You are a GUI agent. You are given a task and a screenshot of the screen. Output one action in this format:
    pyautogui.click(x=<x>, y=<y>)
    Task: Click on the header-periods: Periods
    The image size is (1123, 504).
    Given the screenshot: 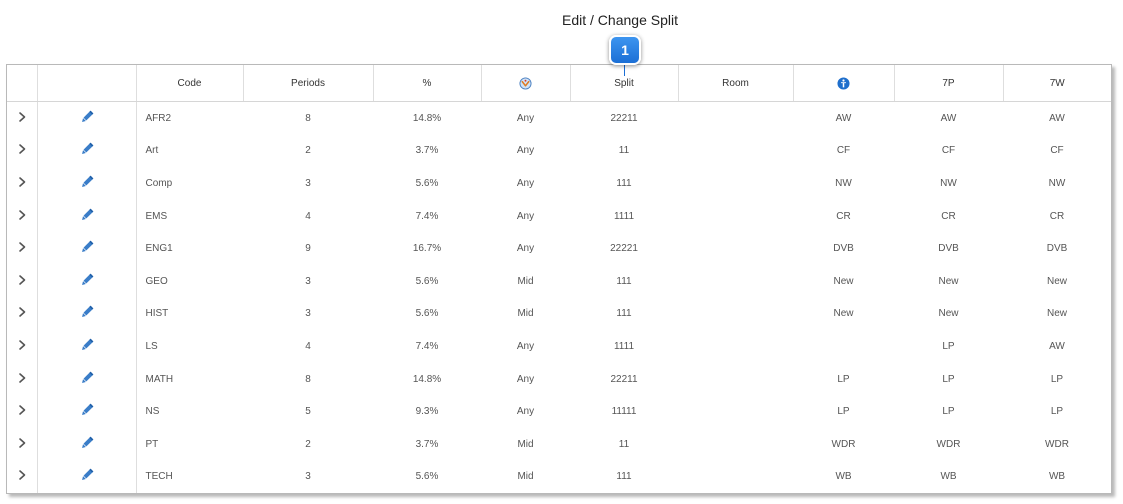 What is the action you would take?
    pyautogui.click(x=308, y=83)
    